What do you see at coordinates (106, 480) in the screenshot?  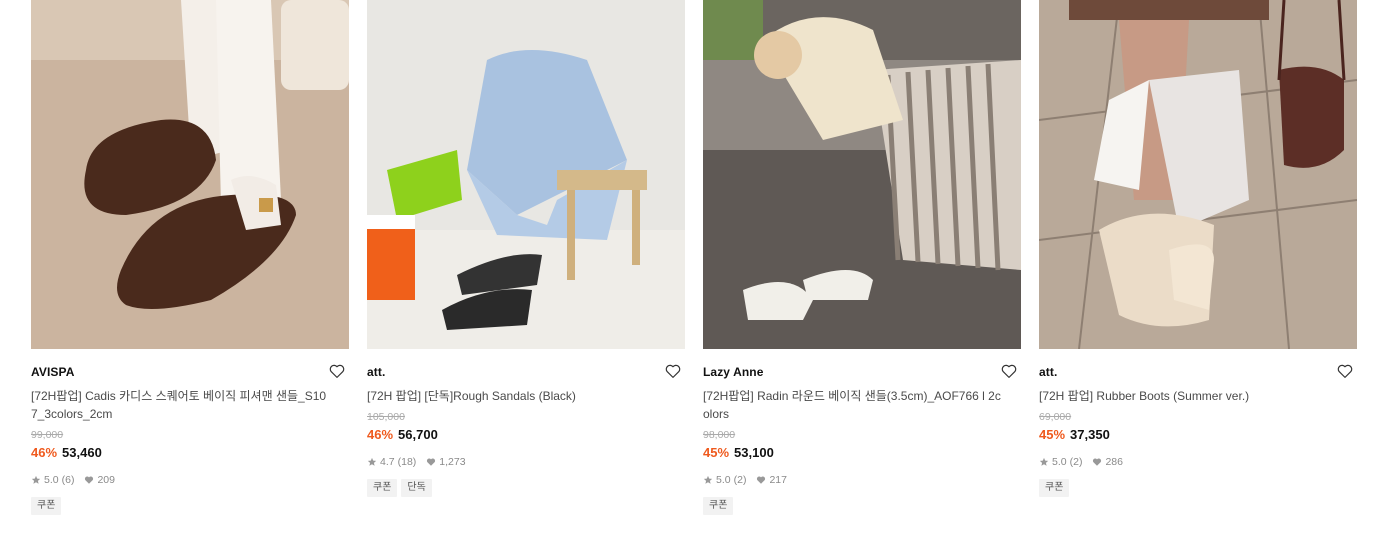 I see `like-count: 209` at bounding box center [106, 480].